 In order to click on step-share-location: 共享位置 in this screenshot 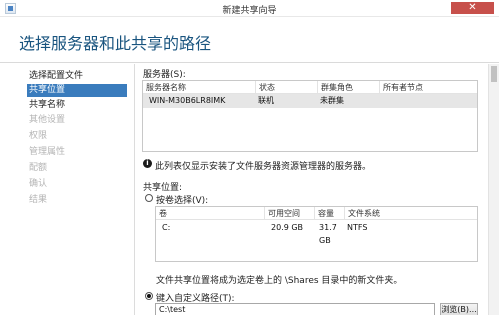, I will do `click(77, 90)`.